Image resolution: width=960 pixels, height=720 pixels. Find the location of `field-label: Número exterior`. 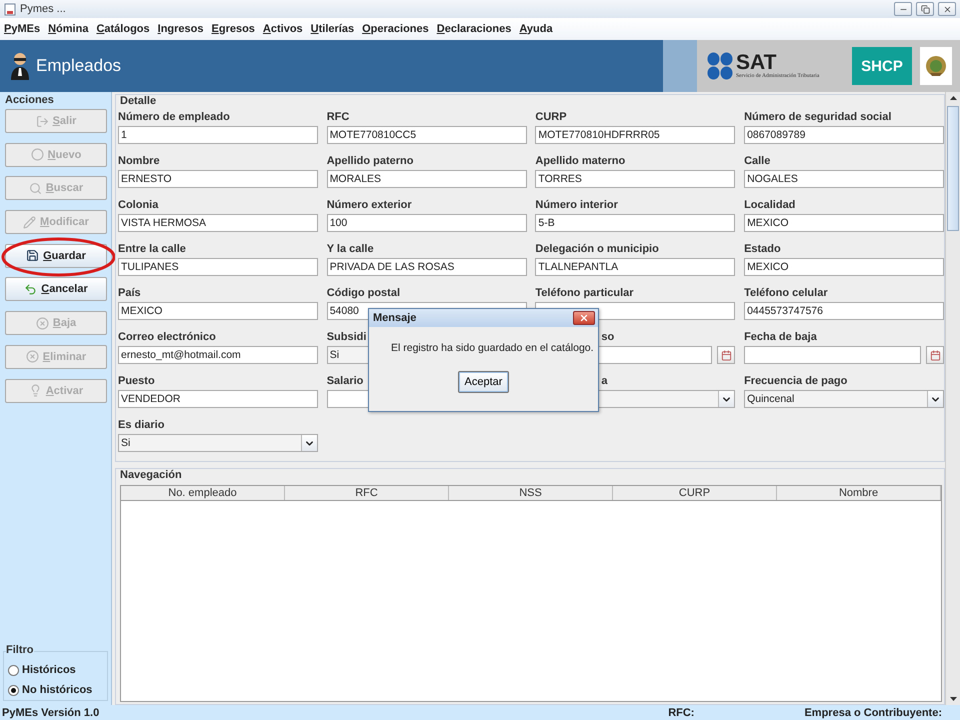

field-label: Número exterior is located at coordinates (369, 205).